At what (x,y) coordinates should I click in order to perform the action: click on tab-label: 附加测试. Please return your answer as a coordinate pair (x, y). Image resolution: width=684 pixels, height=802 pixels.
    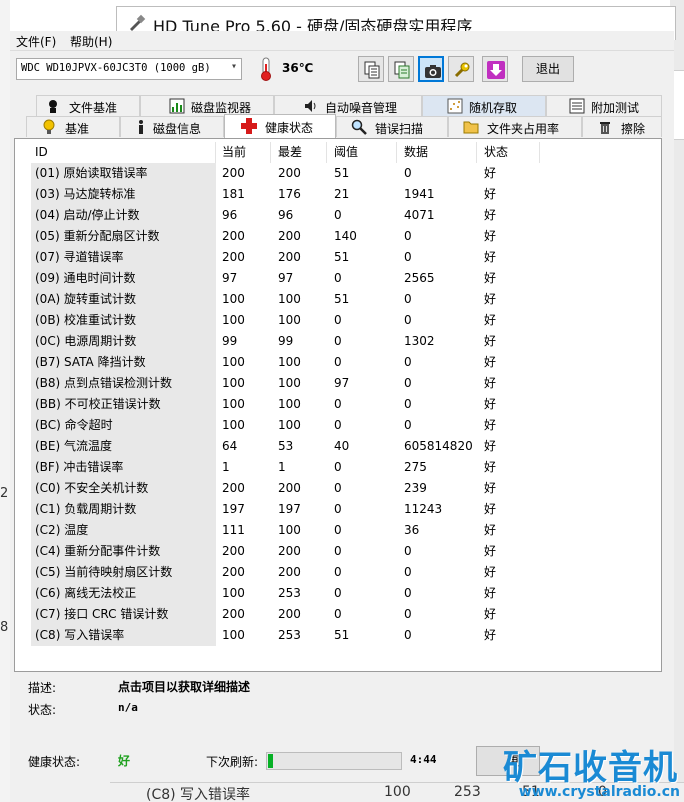
    Looking at the image, I should click on (615, 108).